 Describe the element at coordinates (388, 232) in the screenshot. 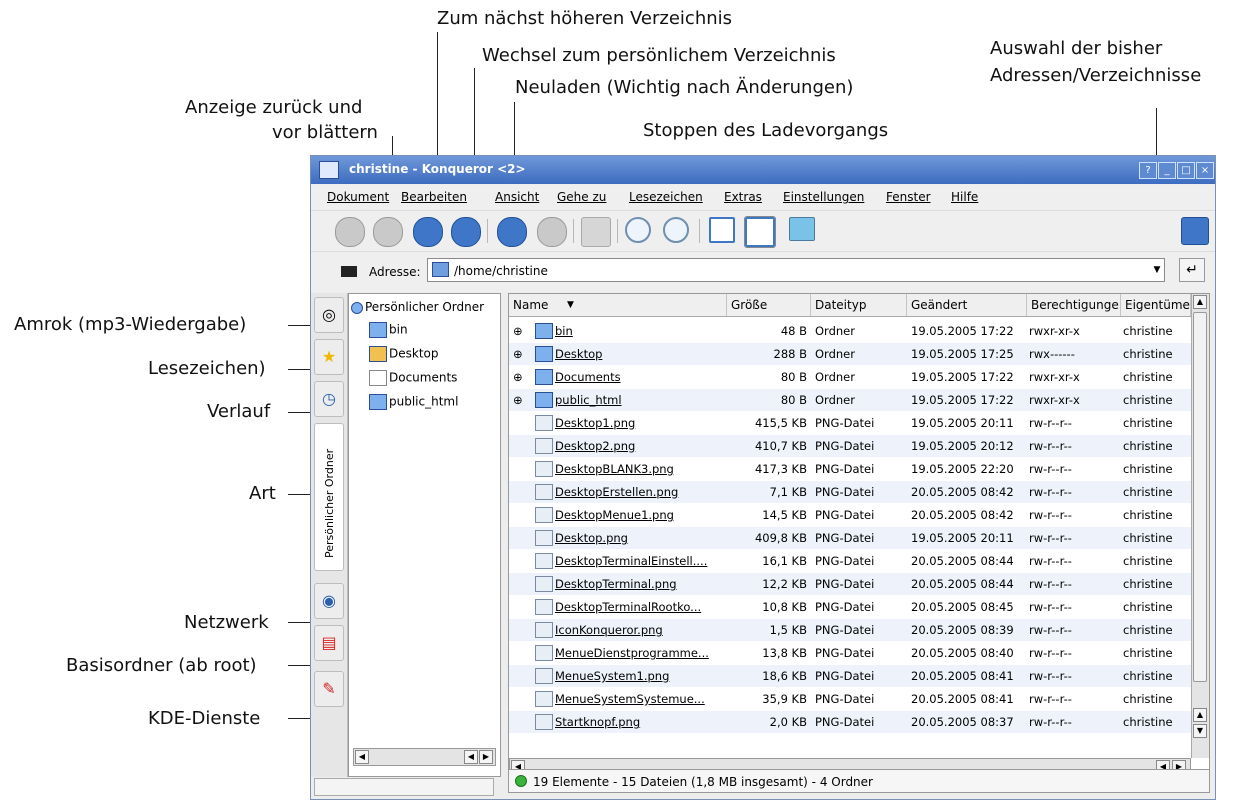

I see `forward-icon` at that location.